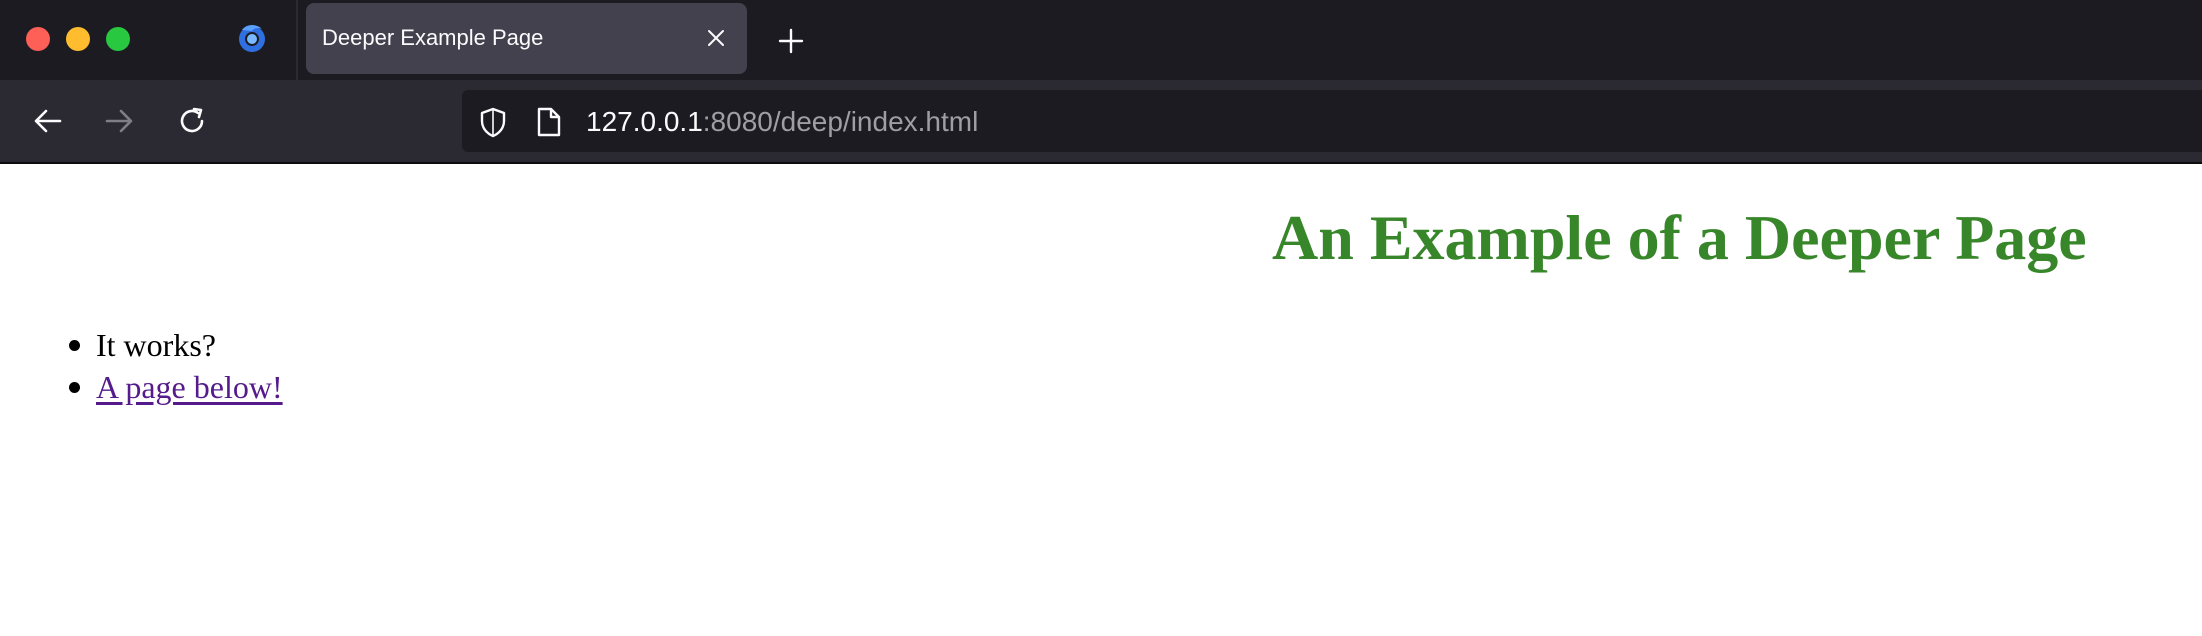 This screenshot has height=636, width=2202. Describe the element at coordinates (156, 345) in the screenshot. I see `list-item-text: It works?` at that location.